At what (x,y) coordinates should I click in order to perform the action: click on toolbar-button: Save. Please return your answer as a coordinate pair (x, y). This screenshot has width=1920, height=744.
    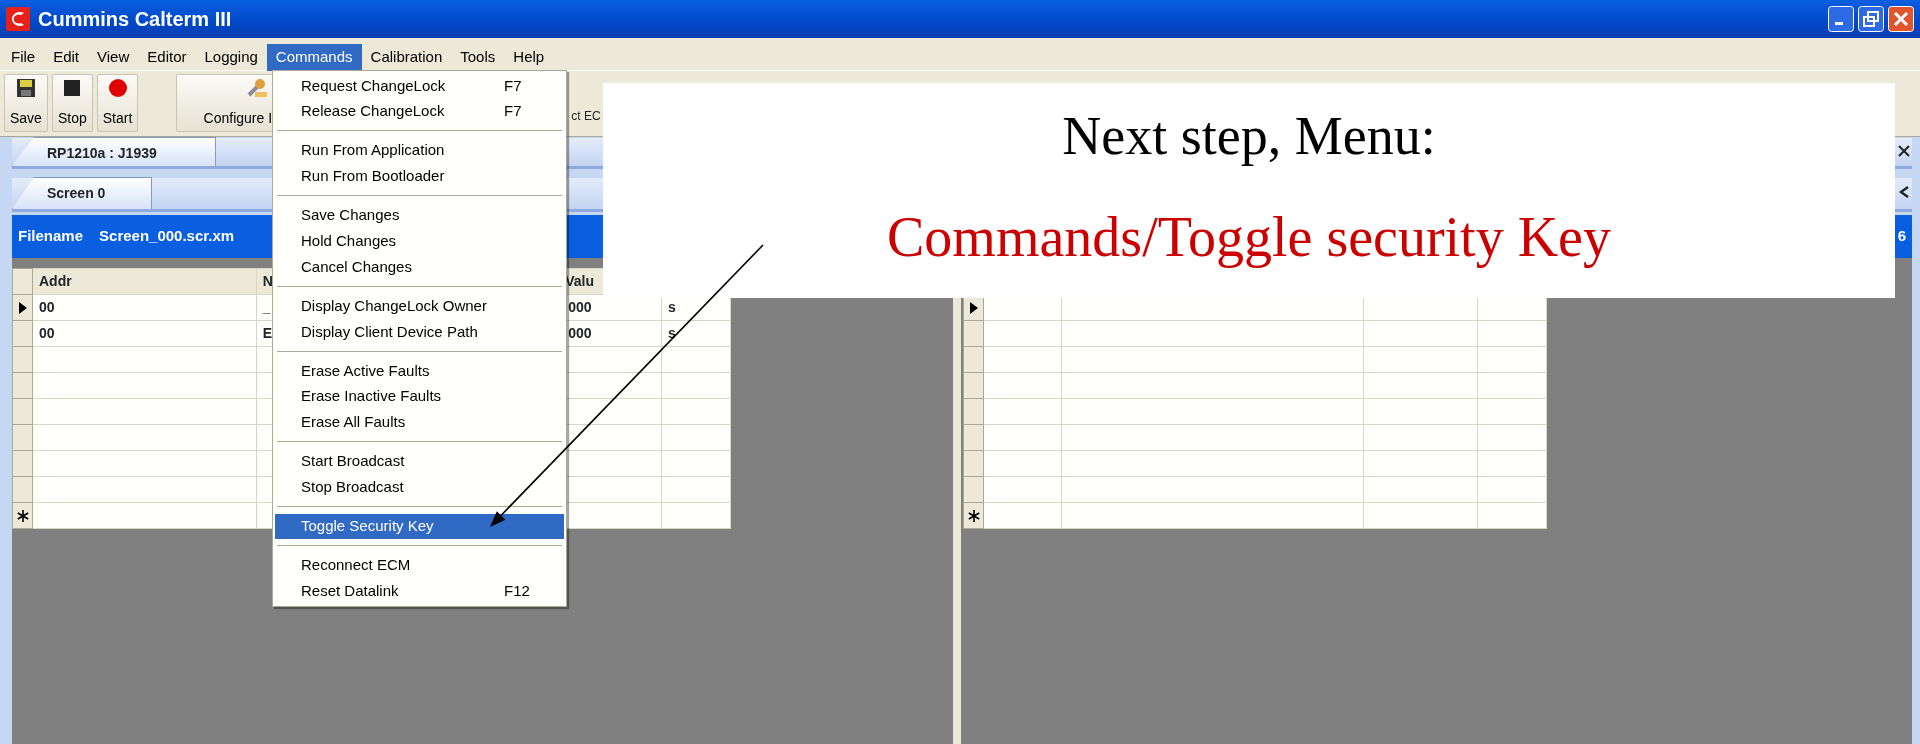
    Looking at the image, I should click on (26, 103).